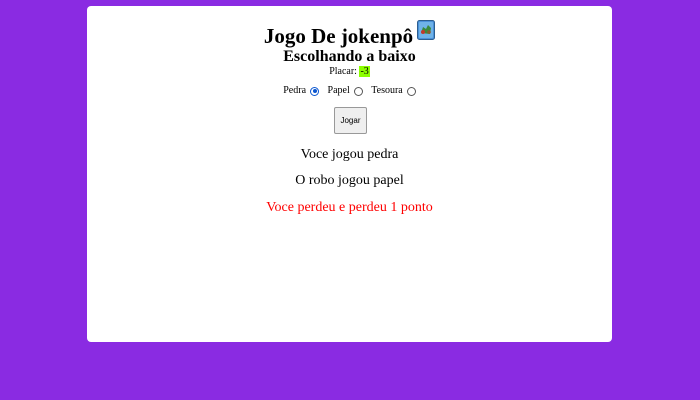 This screenshot has width=700, height=400. I want to click on page-title: Jogo De jokenpô, so click(349, 34).